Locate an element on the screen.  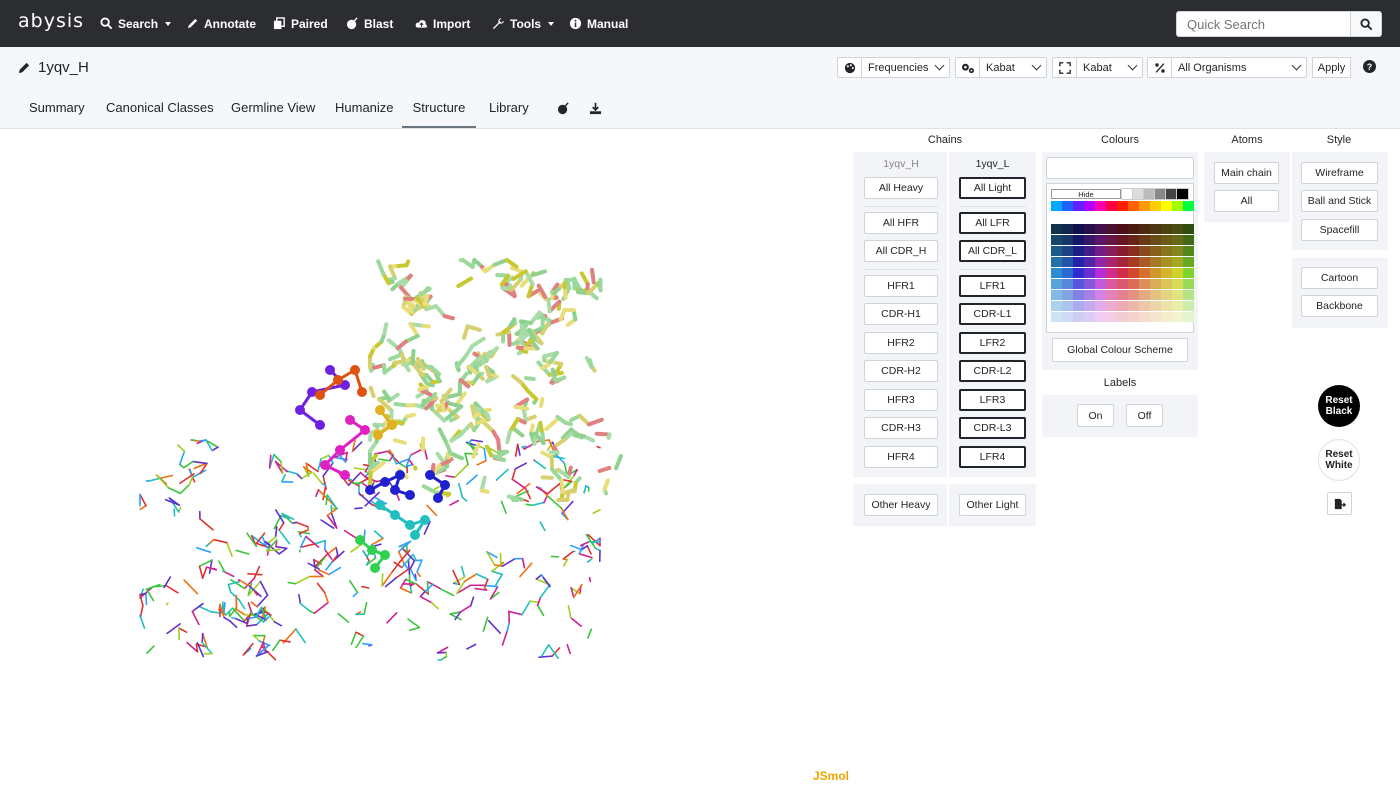
organisms-select: All Organisms is located at coordinates (1239, 67).